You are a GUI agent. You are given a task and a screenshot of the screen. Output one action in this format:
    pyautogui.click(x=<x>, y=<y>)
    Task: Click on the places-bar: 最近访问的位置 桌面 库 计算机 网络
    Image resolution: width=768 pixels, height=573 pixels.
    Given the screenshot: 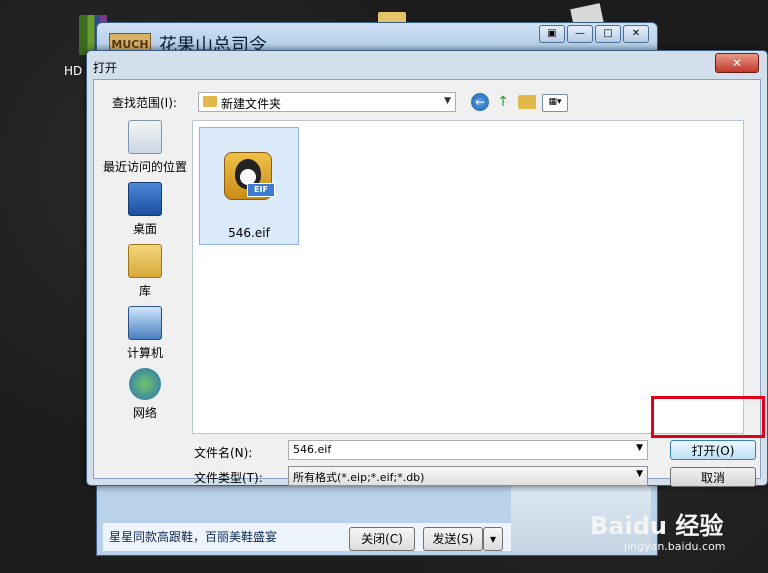 What is the action you would take?
    pyautogui.click(x=145, y=290)
    